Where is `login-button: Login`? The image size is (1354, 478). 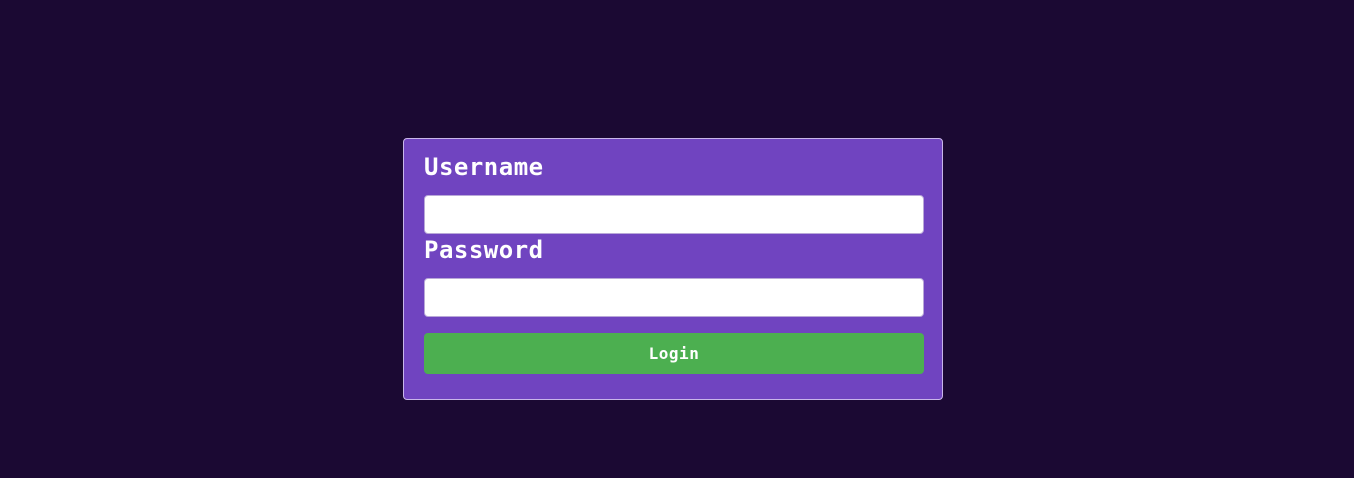
login-button: Login is located at coordinates (674, 353).